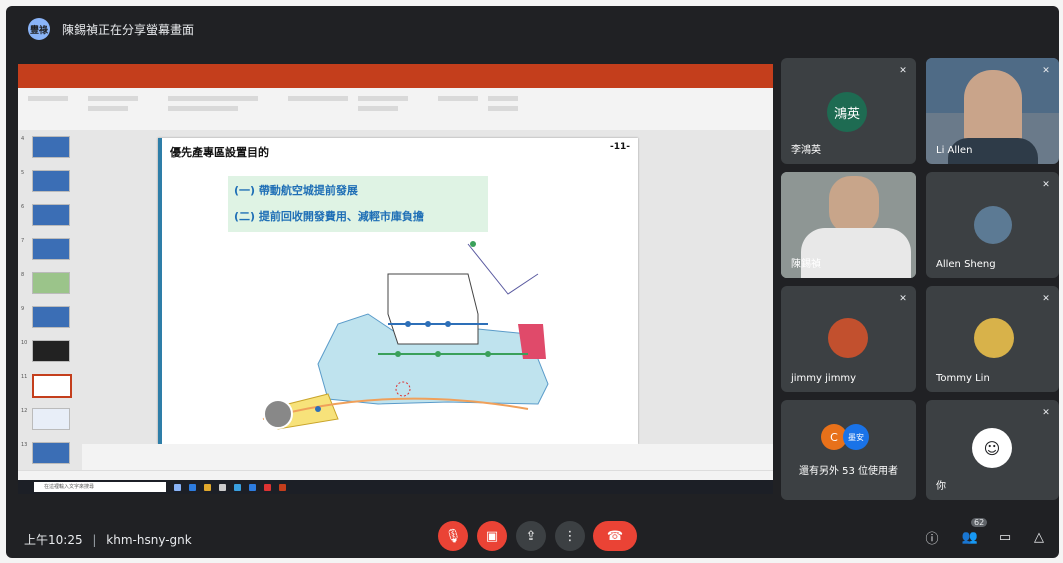  I want to click on more-participants-label: 還有另外 53 位使用者, so click(848, 471).